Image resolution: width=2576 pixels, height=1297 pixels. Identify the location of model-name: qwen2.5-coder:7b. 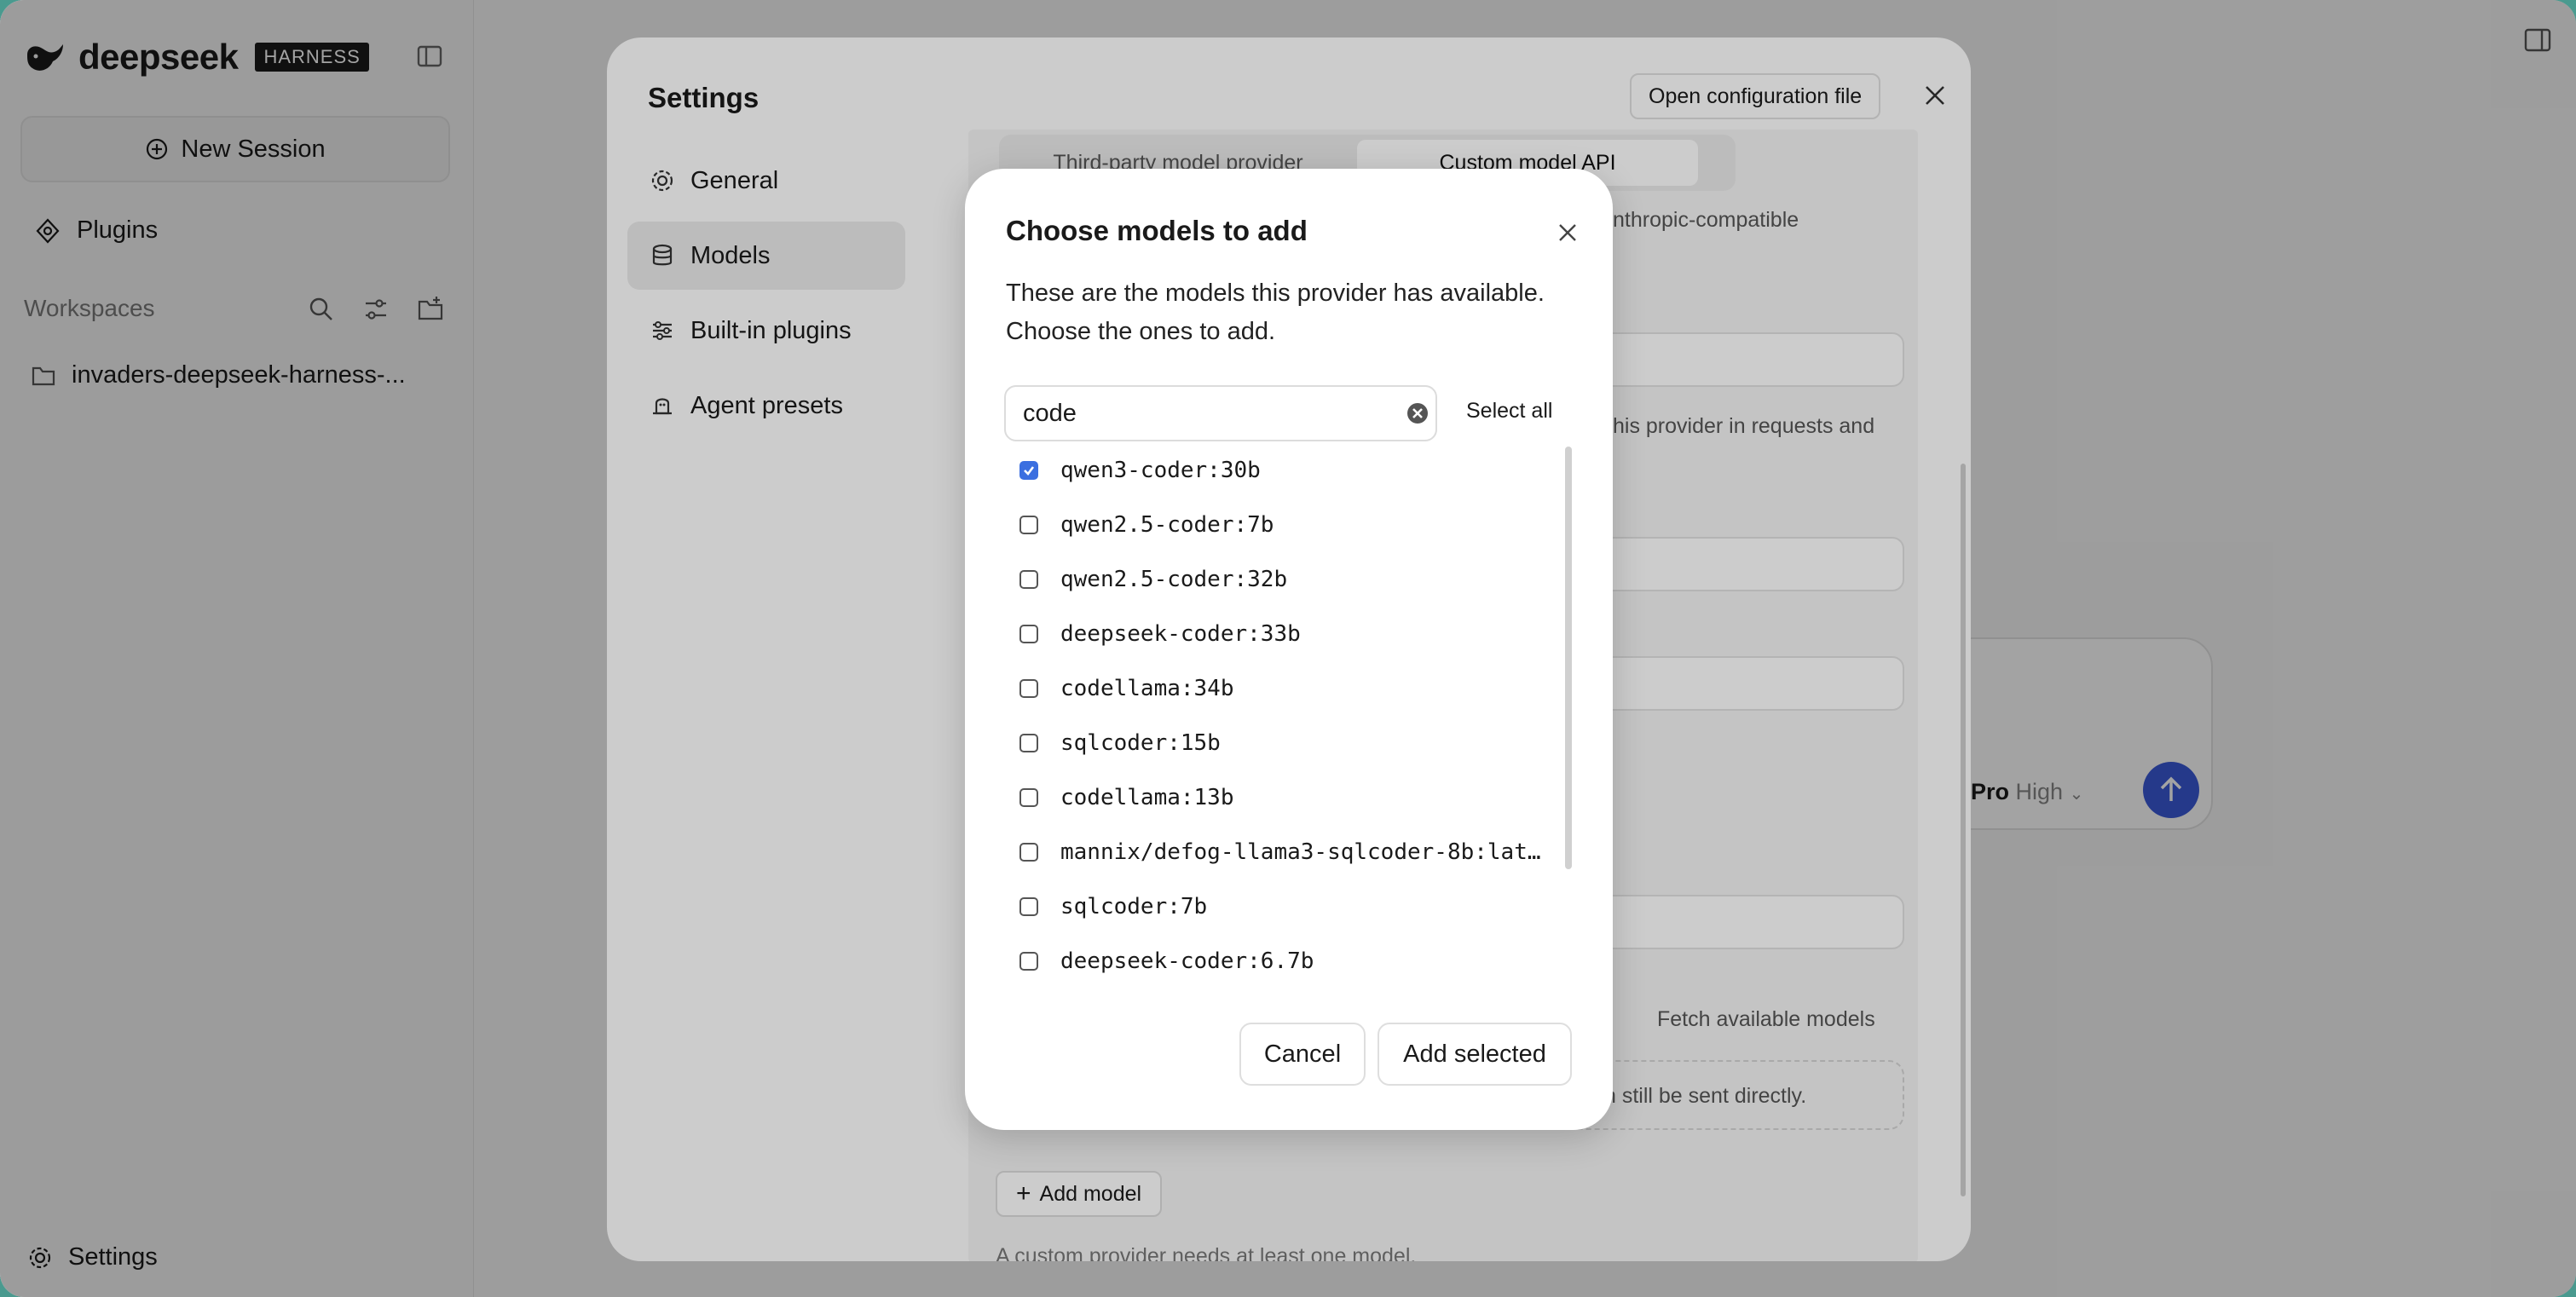
(1167, 525).